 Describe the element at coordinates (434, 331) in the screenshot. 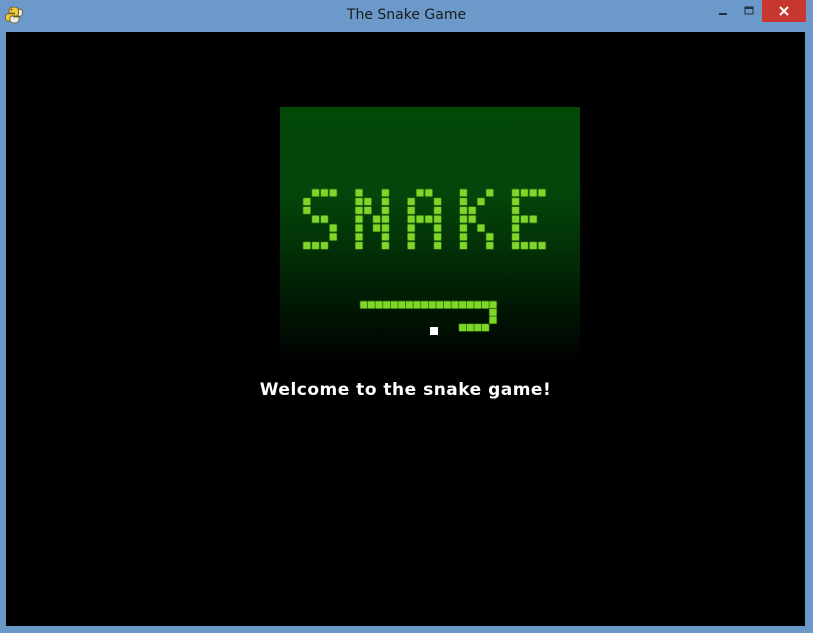

I see `food-pellet` at that location.